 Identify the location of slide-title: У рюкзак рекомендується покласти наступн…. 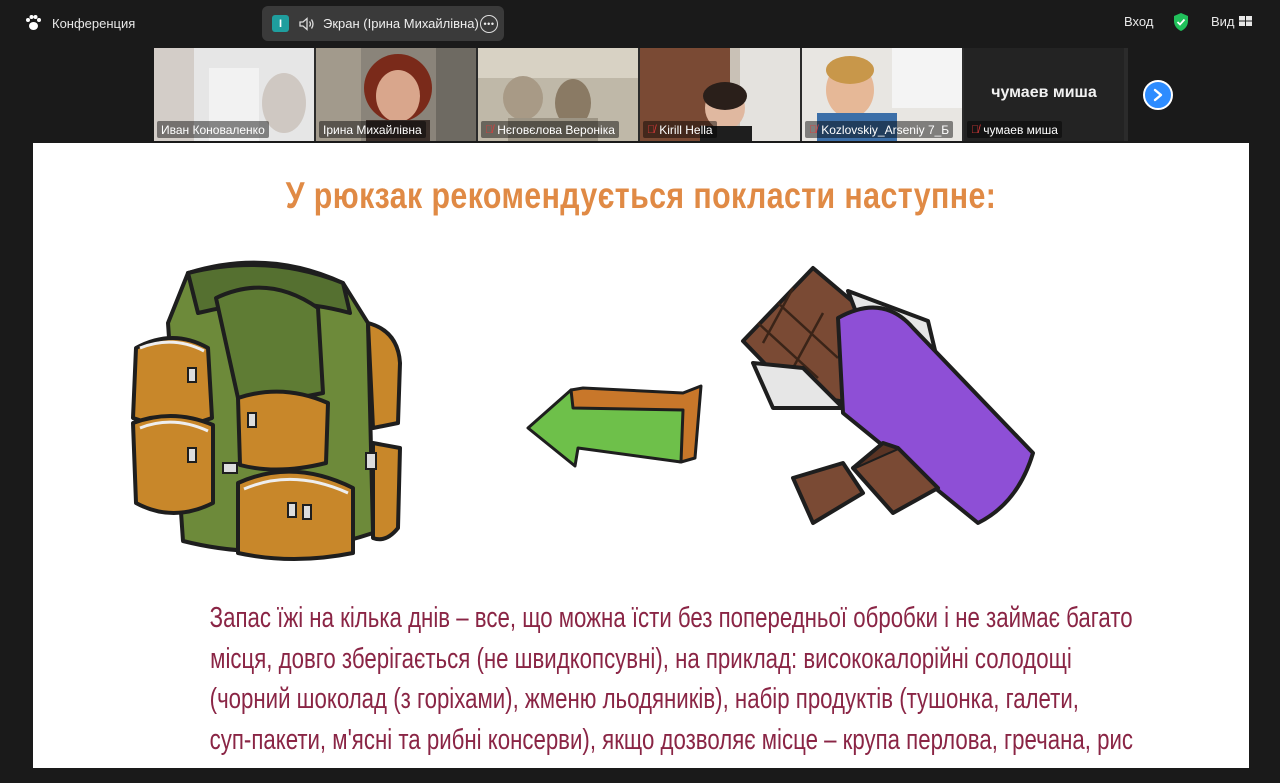
(641, 195).